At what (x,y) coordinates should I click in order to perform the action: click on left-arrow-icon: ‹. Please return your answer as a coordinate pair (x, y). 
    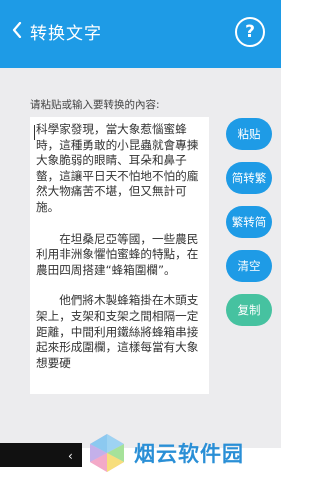
    Looking at the image, I should click on (70, 456).